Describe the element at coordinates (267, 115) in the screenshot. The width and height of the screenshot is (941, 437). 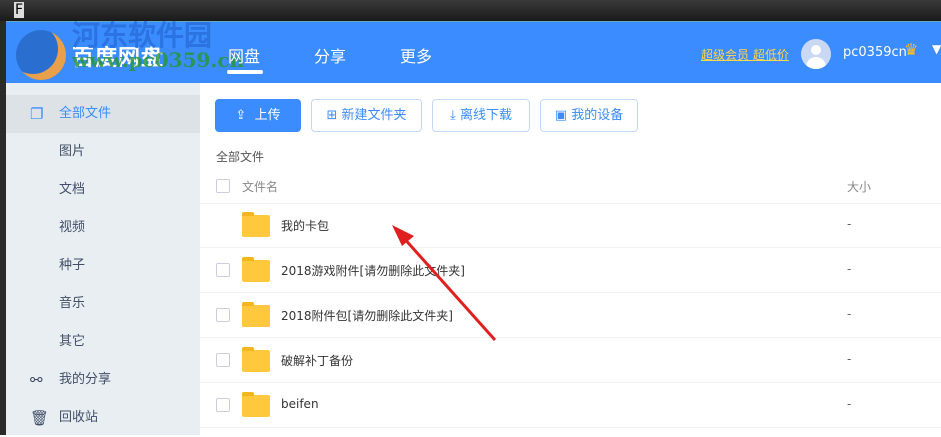
I see `upload-label: 上传` at that location.